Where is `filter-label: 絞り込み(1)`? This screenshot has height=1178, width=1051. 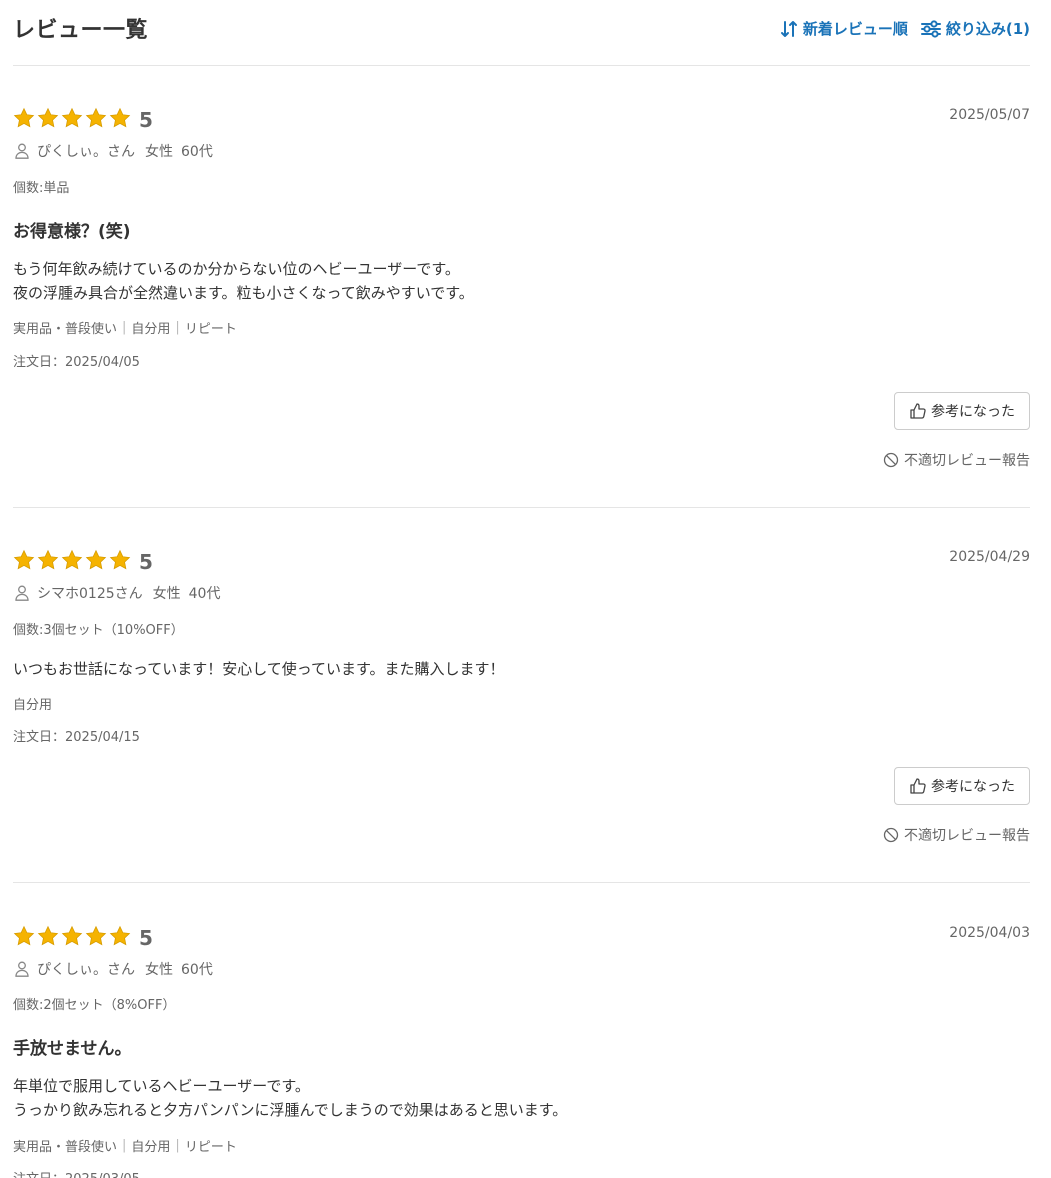
filter-label: 絞り込み(1) is located at coordinates (987, 29).